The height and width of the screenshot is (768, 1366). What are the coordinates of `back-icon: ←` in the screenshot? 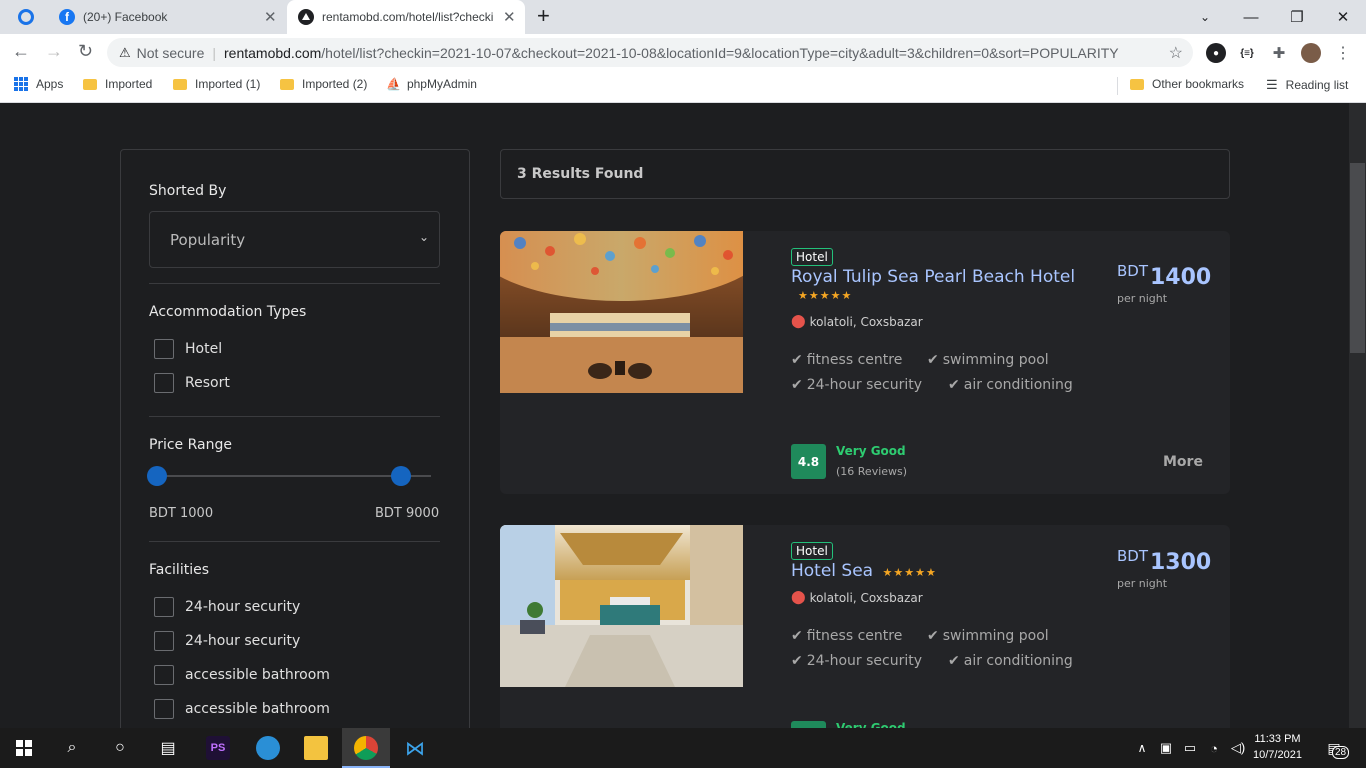 It's located at (21, 51).